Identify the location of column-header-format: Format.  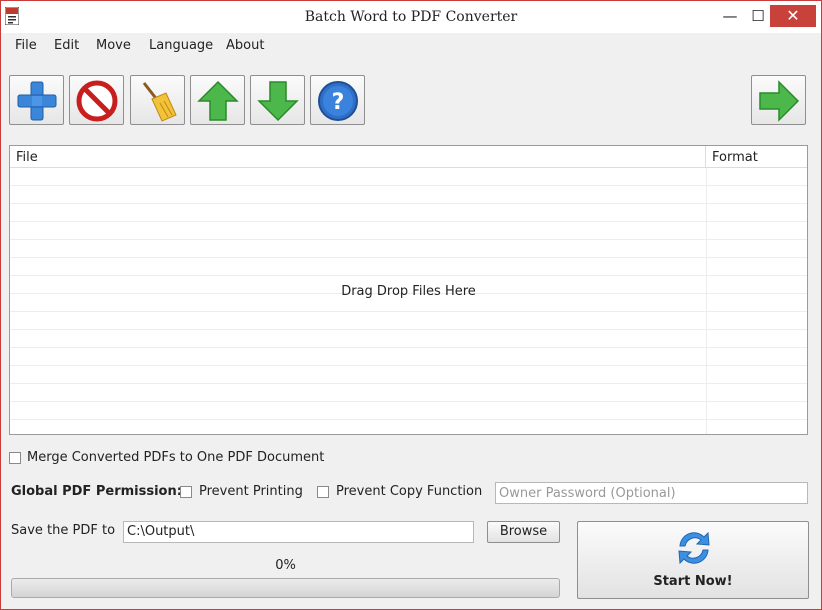
(756, 157).